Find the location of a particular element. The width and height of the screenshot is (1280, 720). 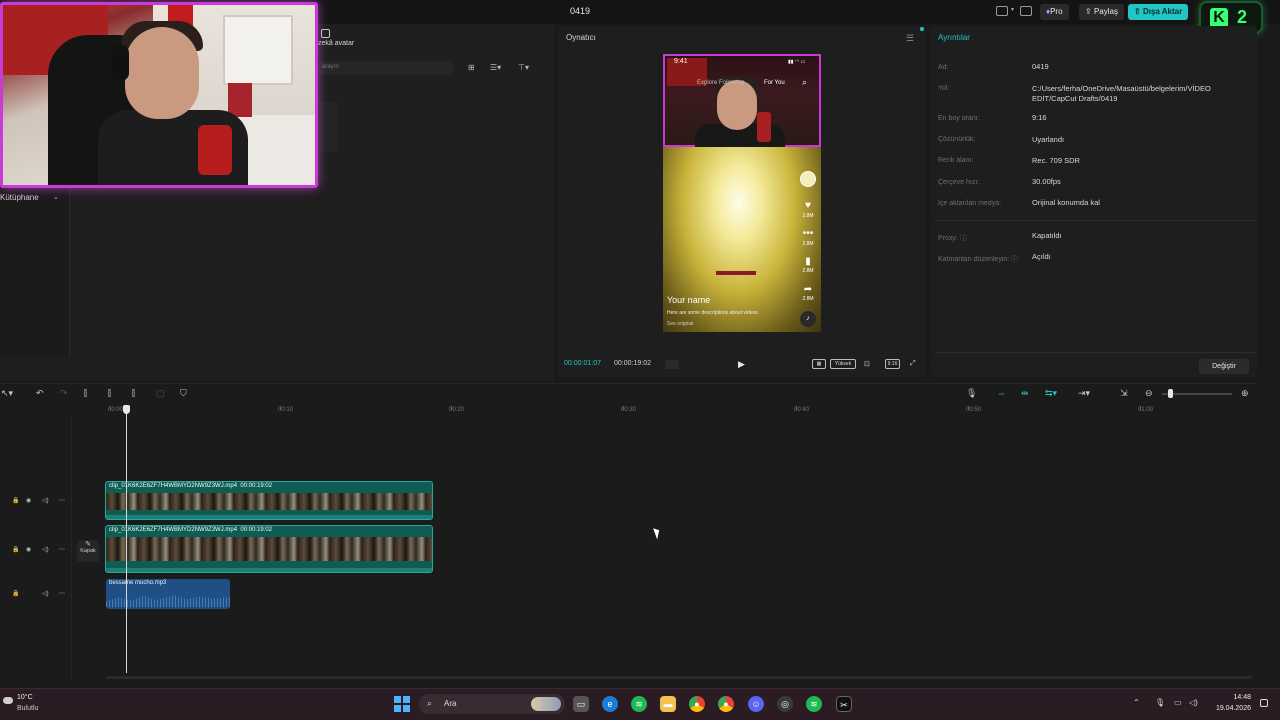

undo-icon: ↶ is located at coordinates (40, 393).